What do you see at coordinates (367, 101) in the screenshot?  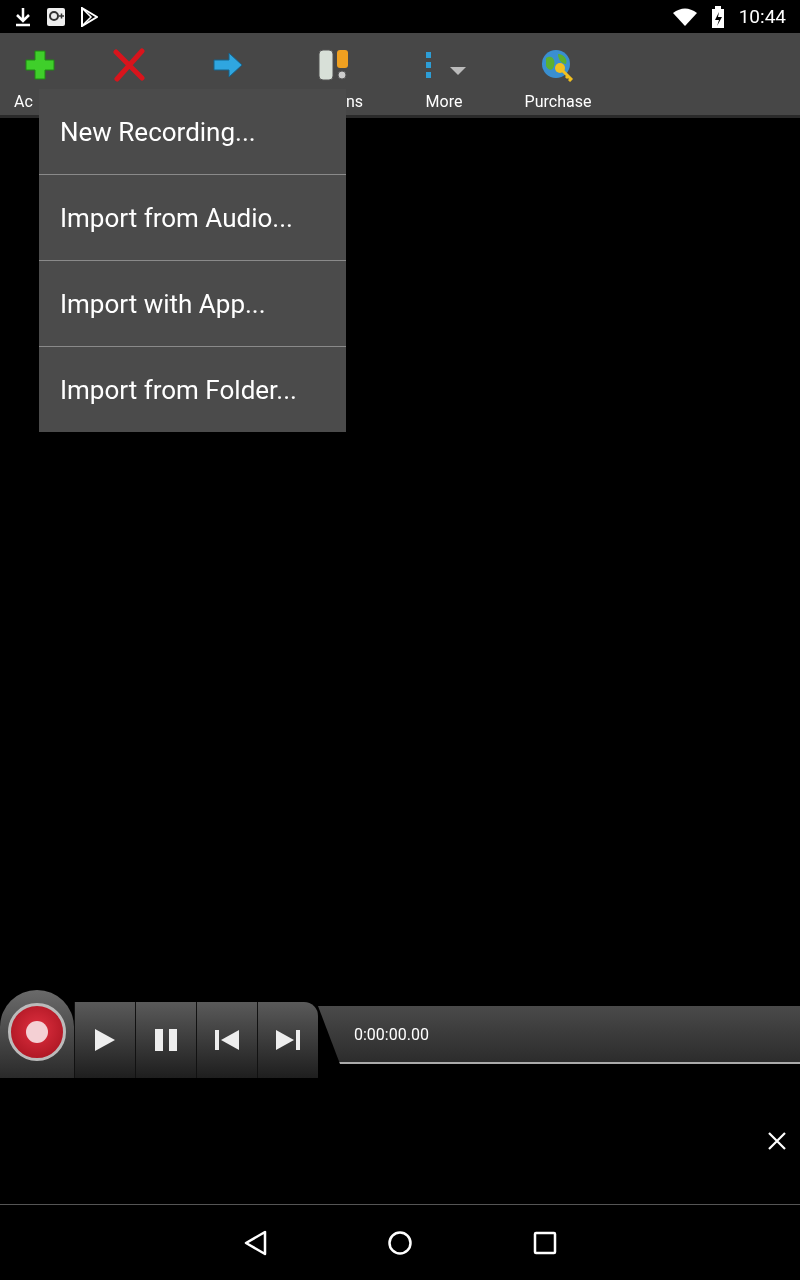 I see `toolbar-label: ns` at bounding box center [367, 101].